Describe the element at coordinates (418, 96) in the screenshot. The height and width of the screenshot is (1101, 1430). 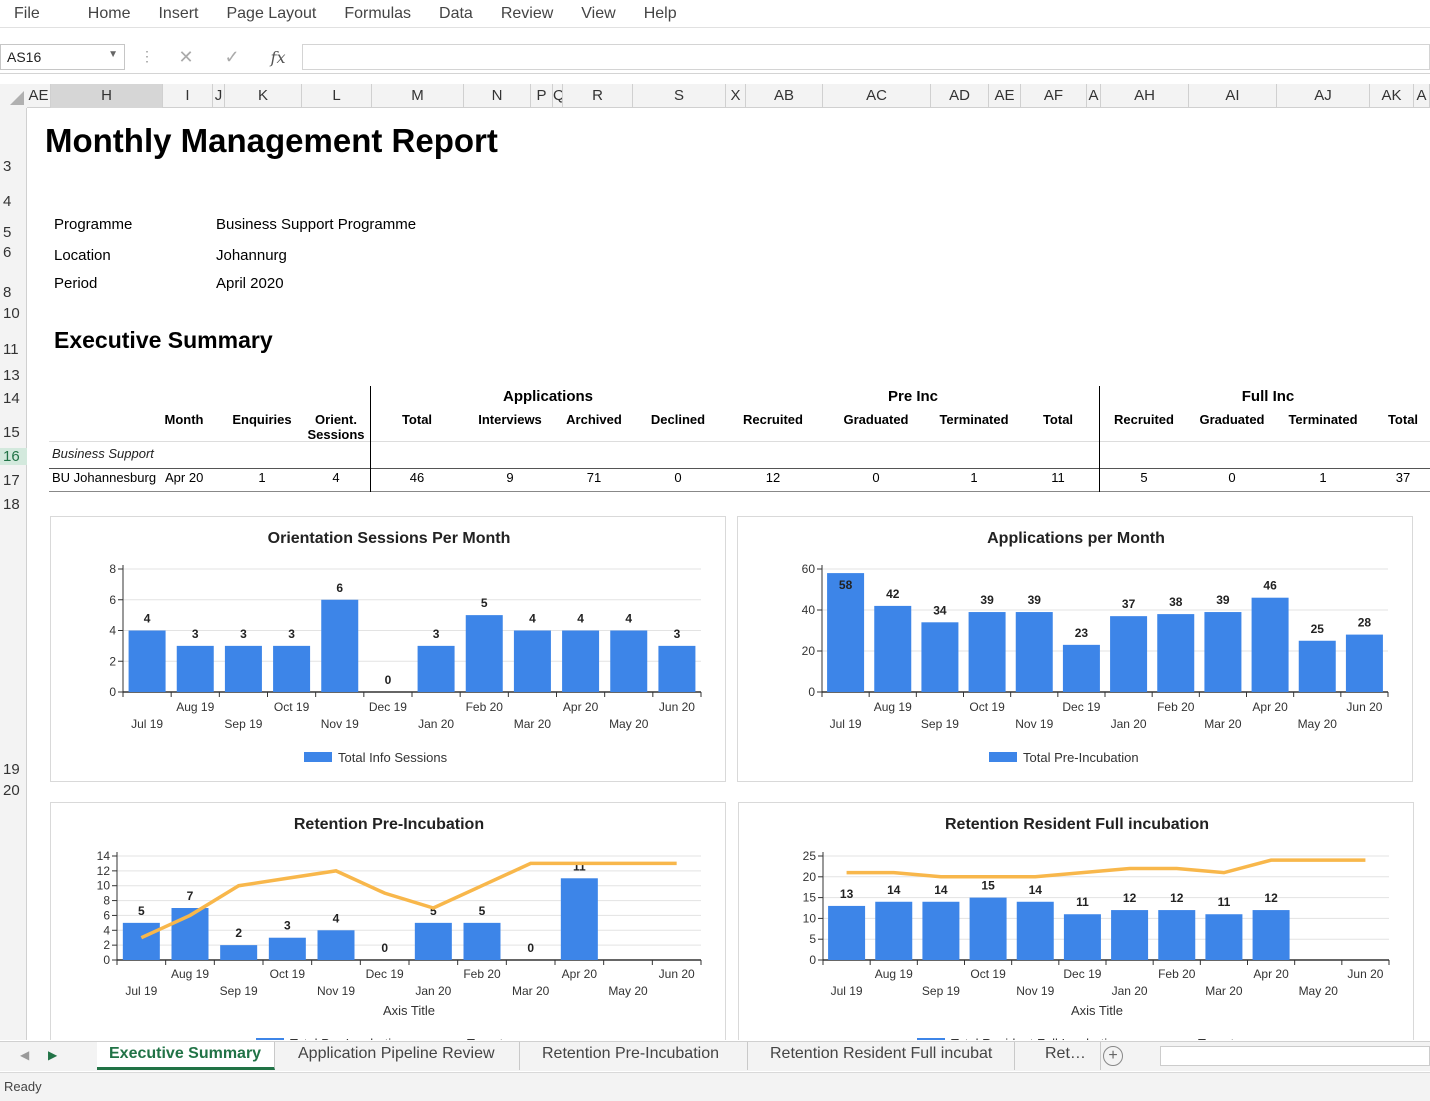
I see `column-header: M` at that location.